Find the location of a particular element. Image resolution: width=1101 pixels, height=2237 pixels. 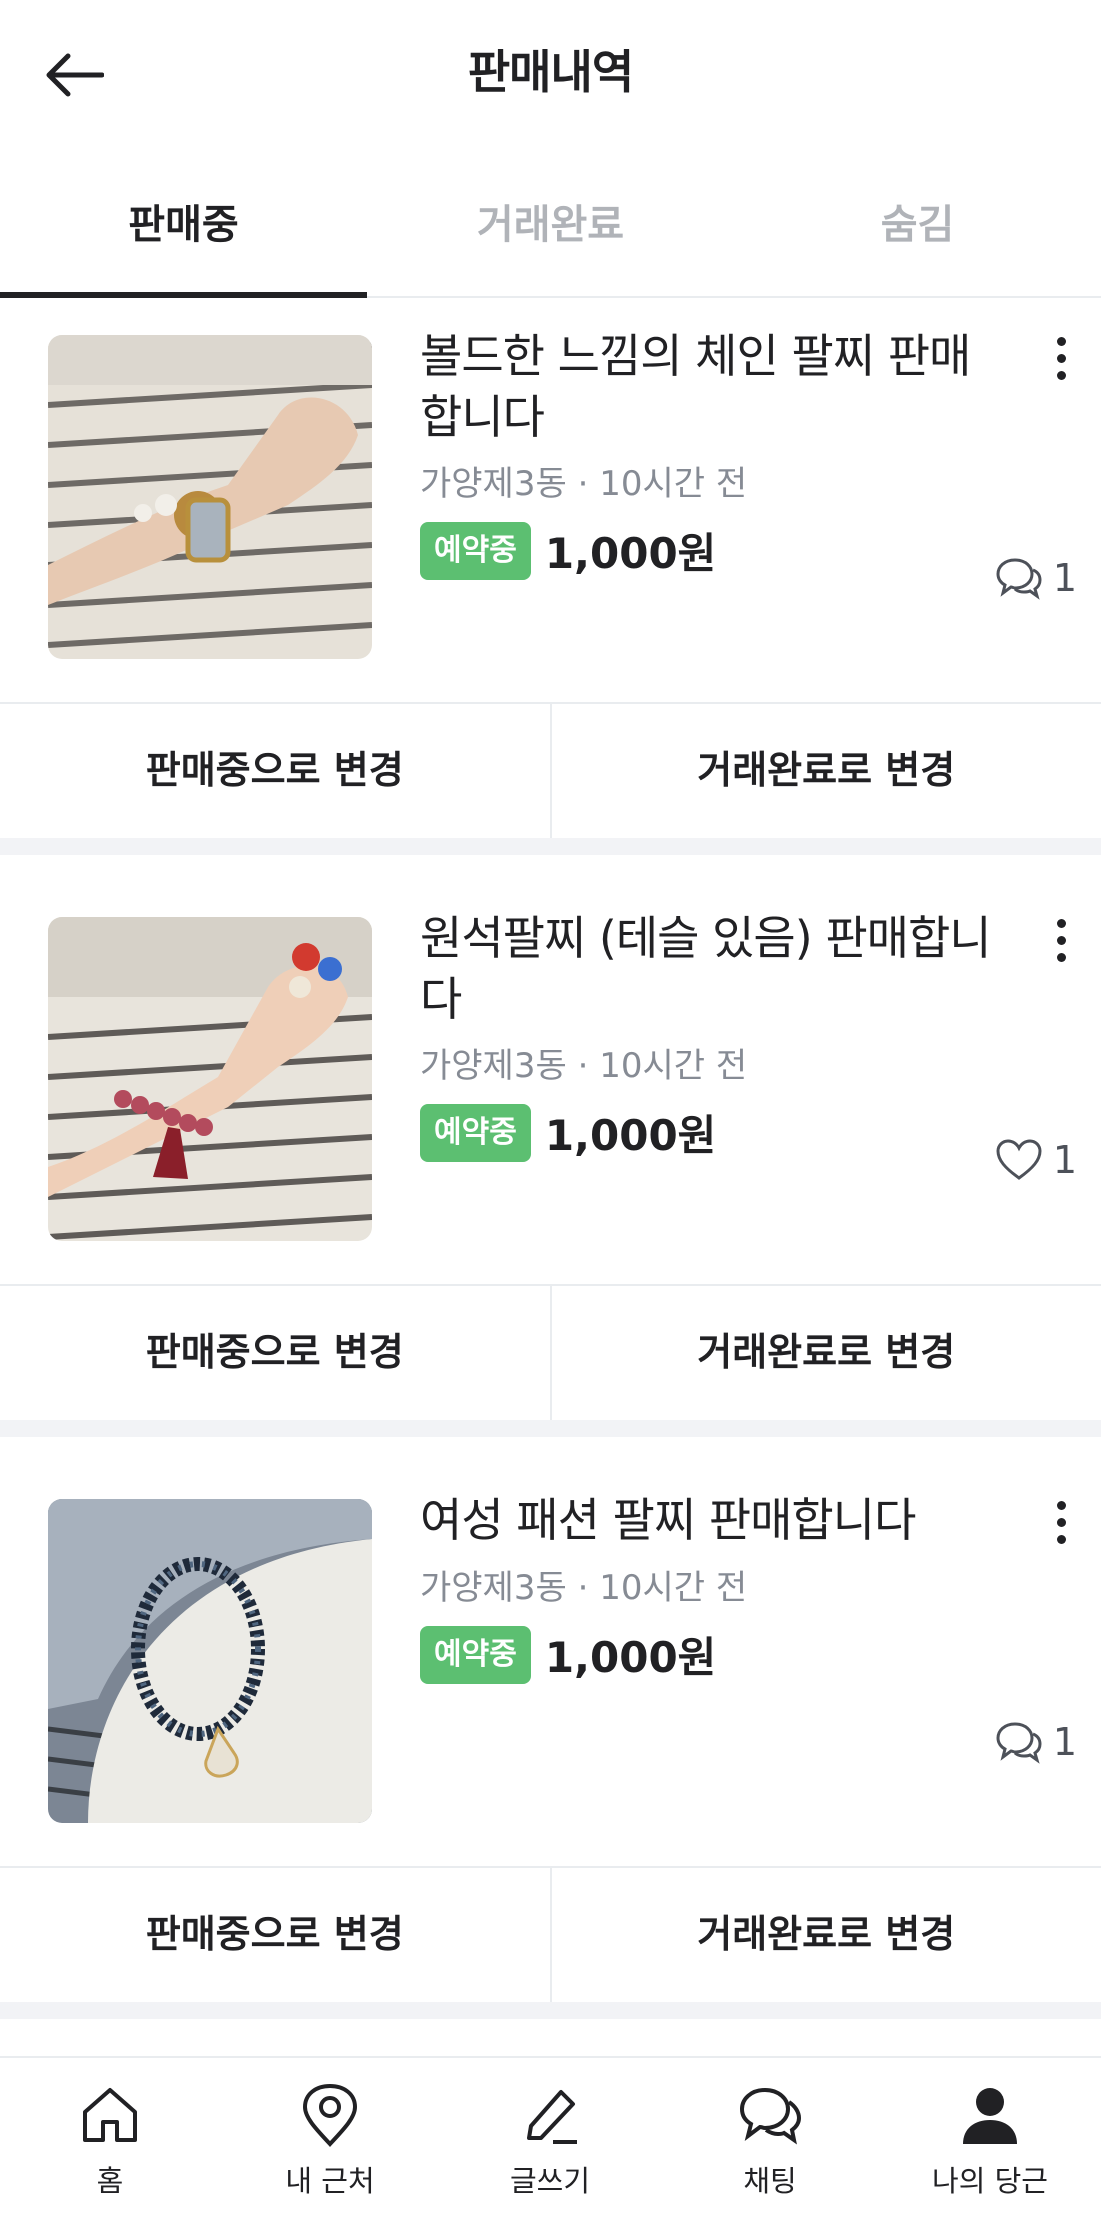

like-count: 1 is located at coordinates (1036, 1160).